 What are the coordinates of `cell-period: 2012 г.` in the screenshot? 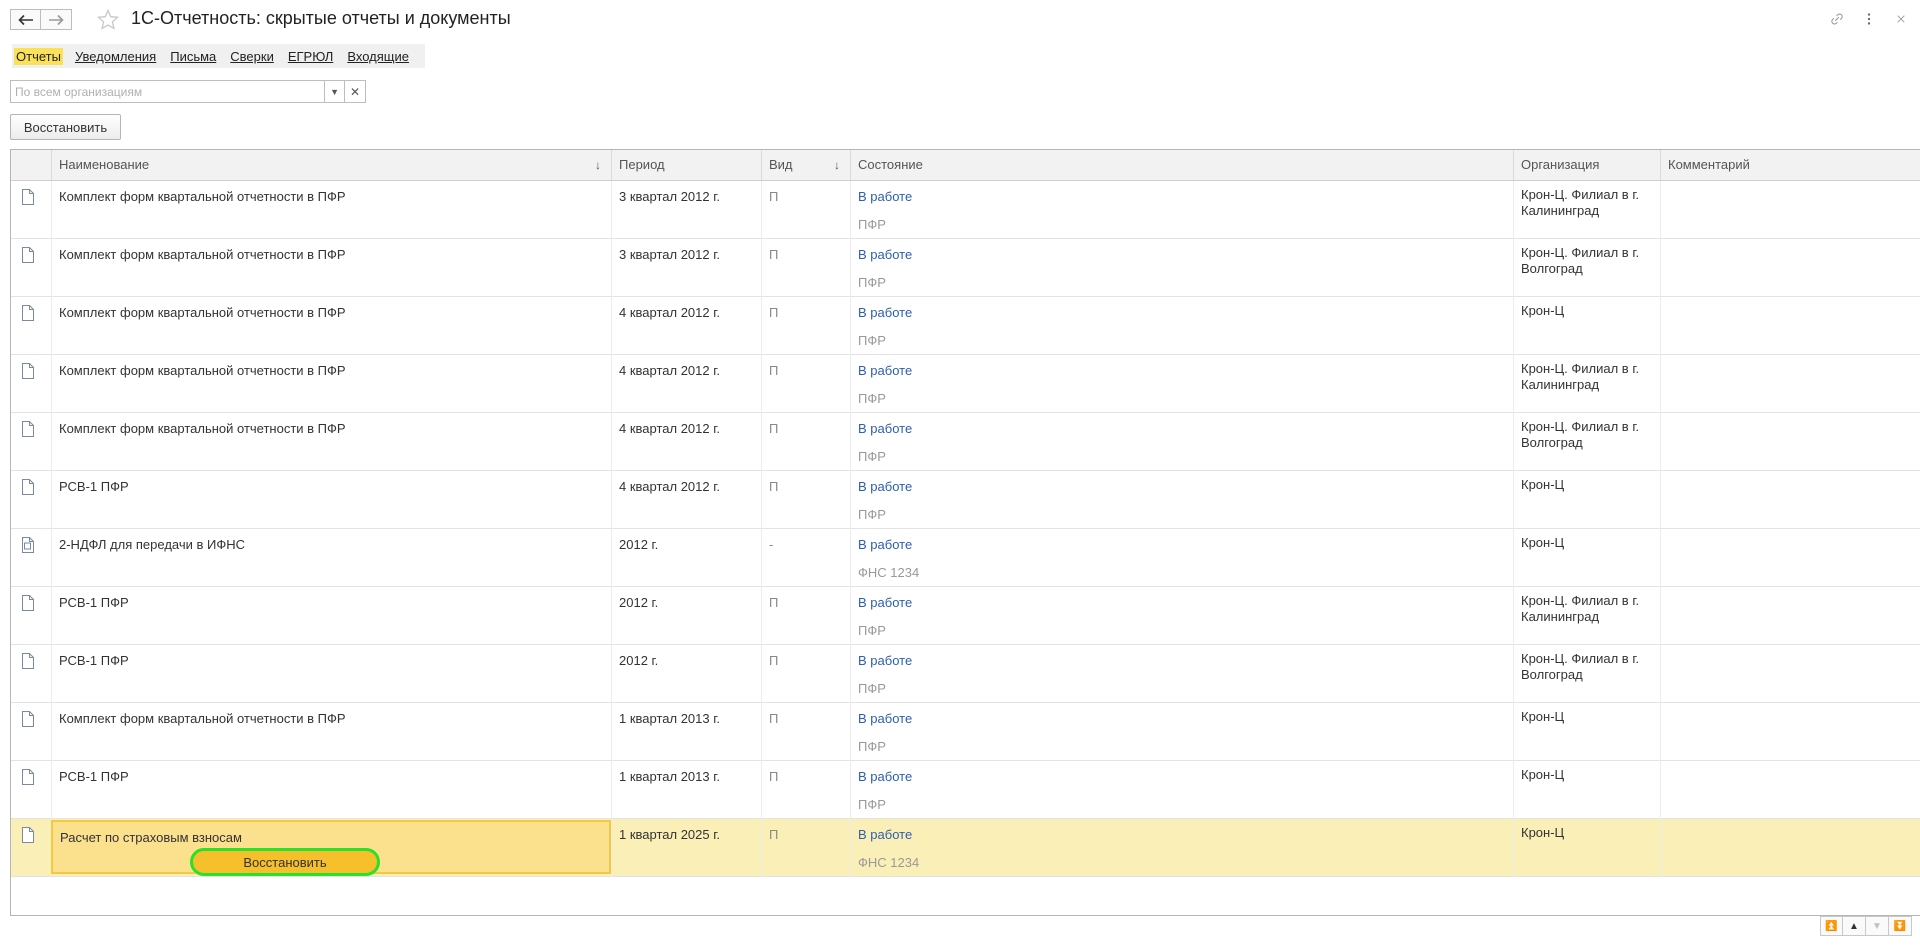 It's located at (686, 558).